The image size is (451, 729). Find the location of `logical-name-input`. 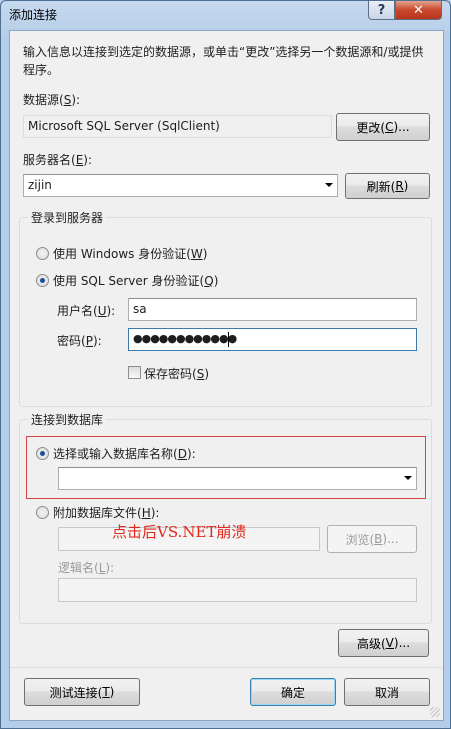

logical-name-input is located at coordinates (237, 590).